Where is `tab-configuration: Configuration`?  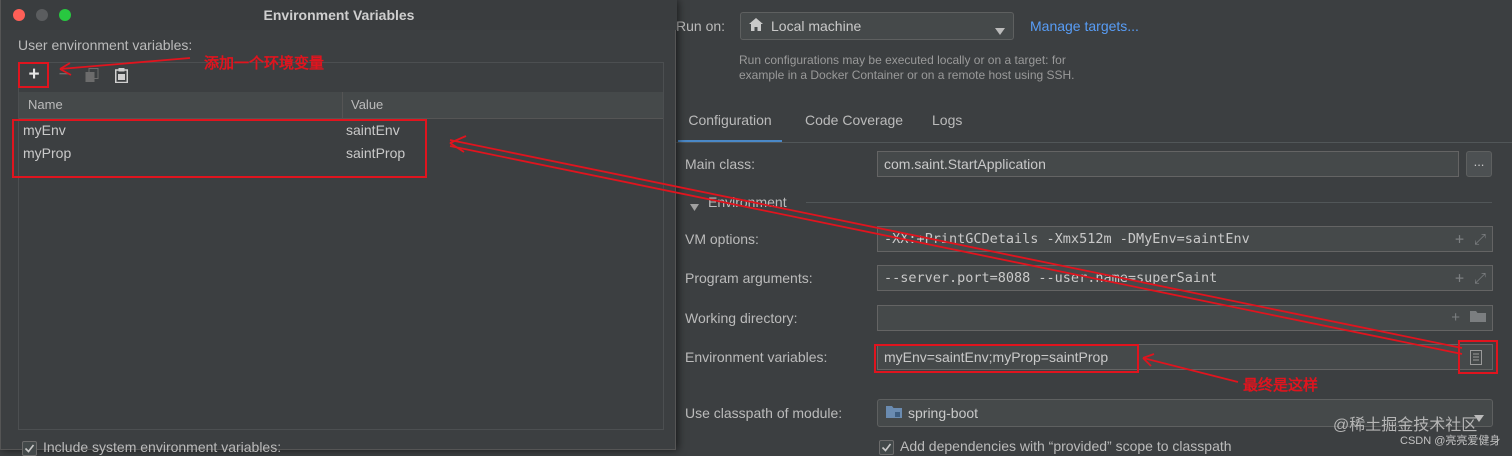 tab-configuration: Configuration is located at coordinates (730, 127).